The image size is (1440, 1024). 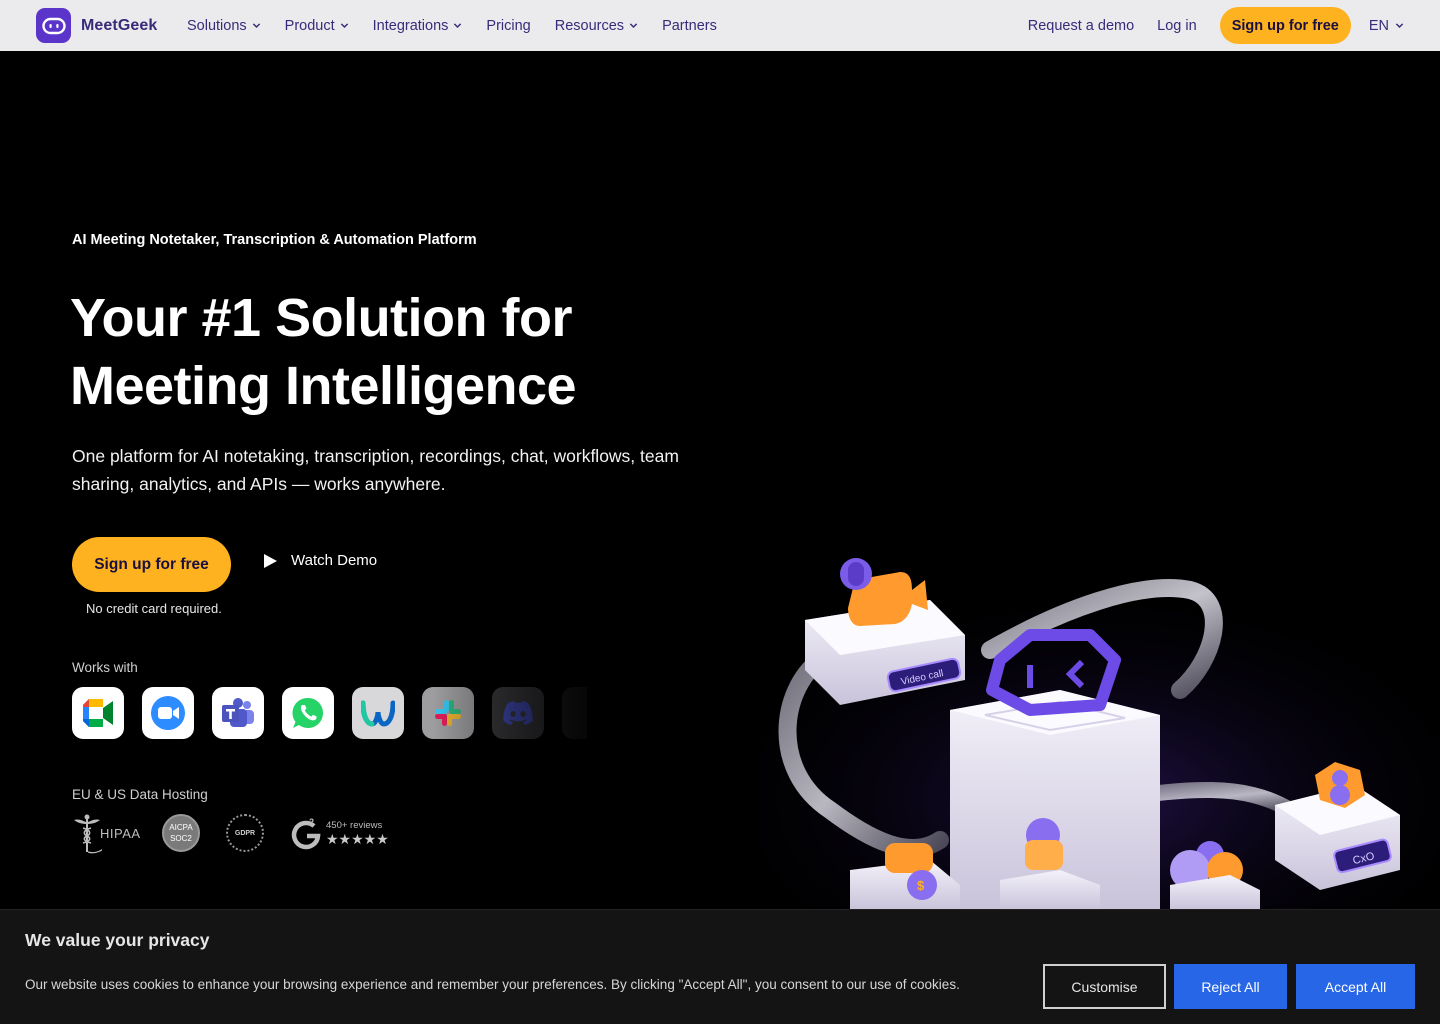 I want to click on hipaa-badge: HIPAA, so click(x=107, y=833).